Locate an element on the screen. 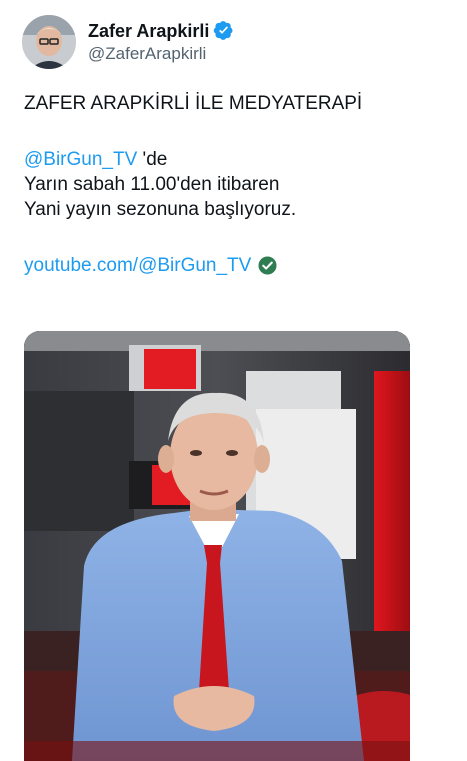 Image resolution: width=467 pixels, height=761 pixels. post-line-time: Yarın sabah 11.00'den itibaren is located at coordinates (152, 184).